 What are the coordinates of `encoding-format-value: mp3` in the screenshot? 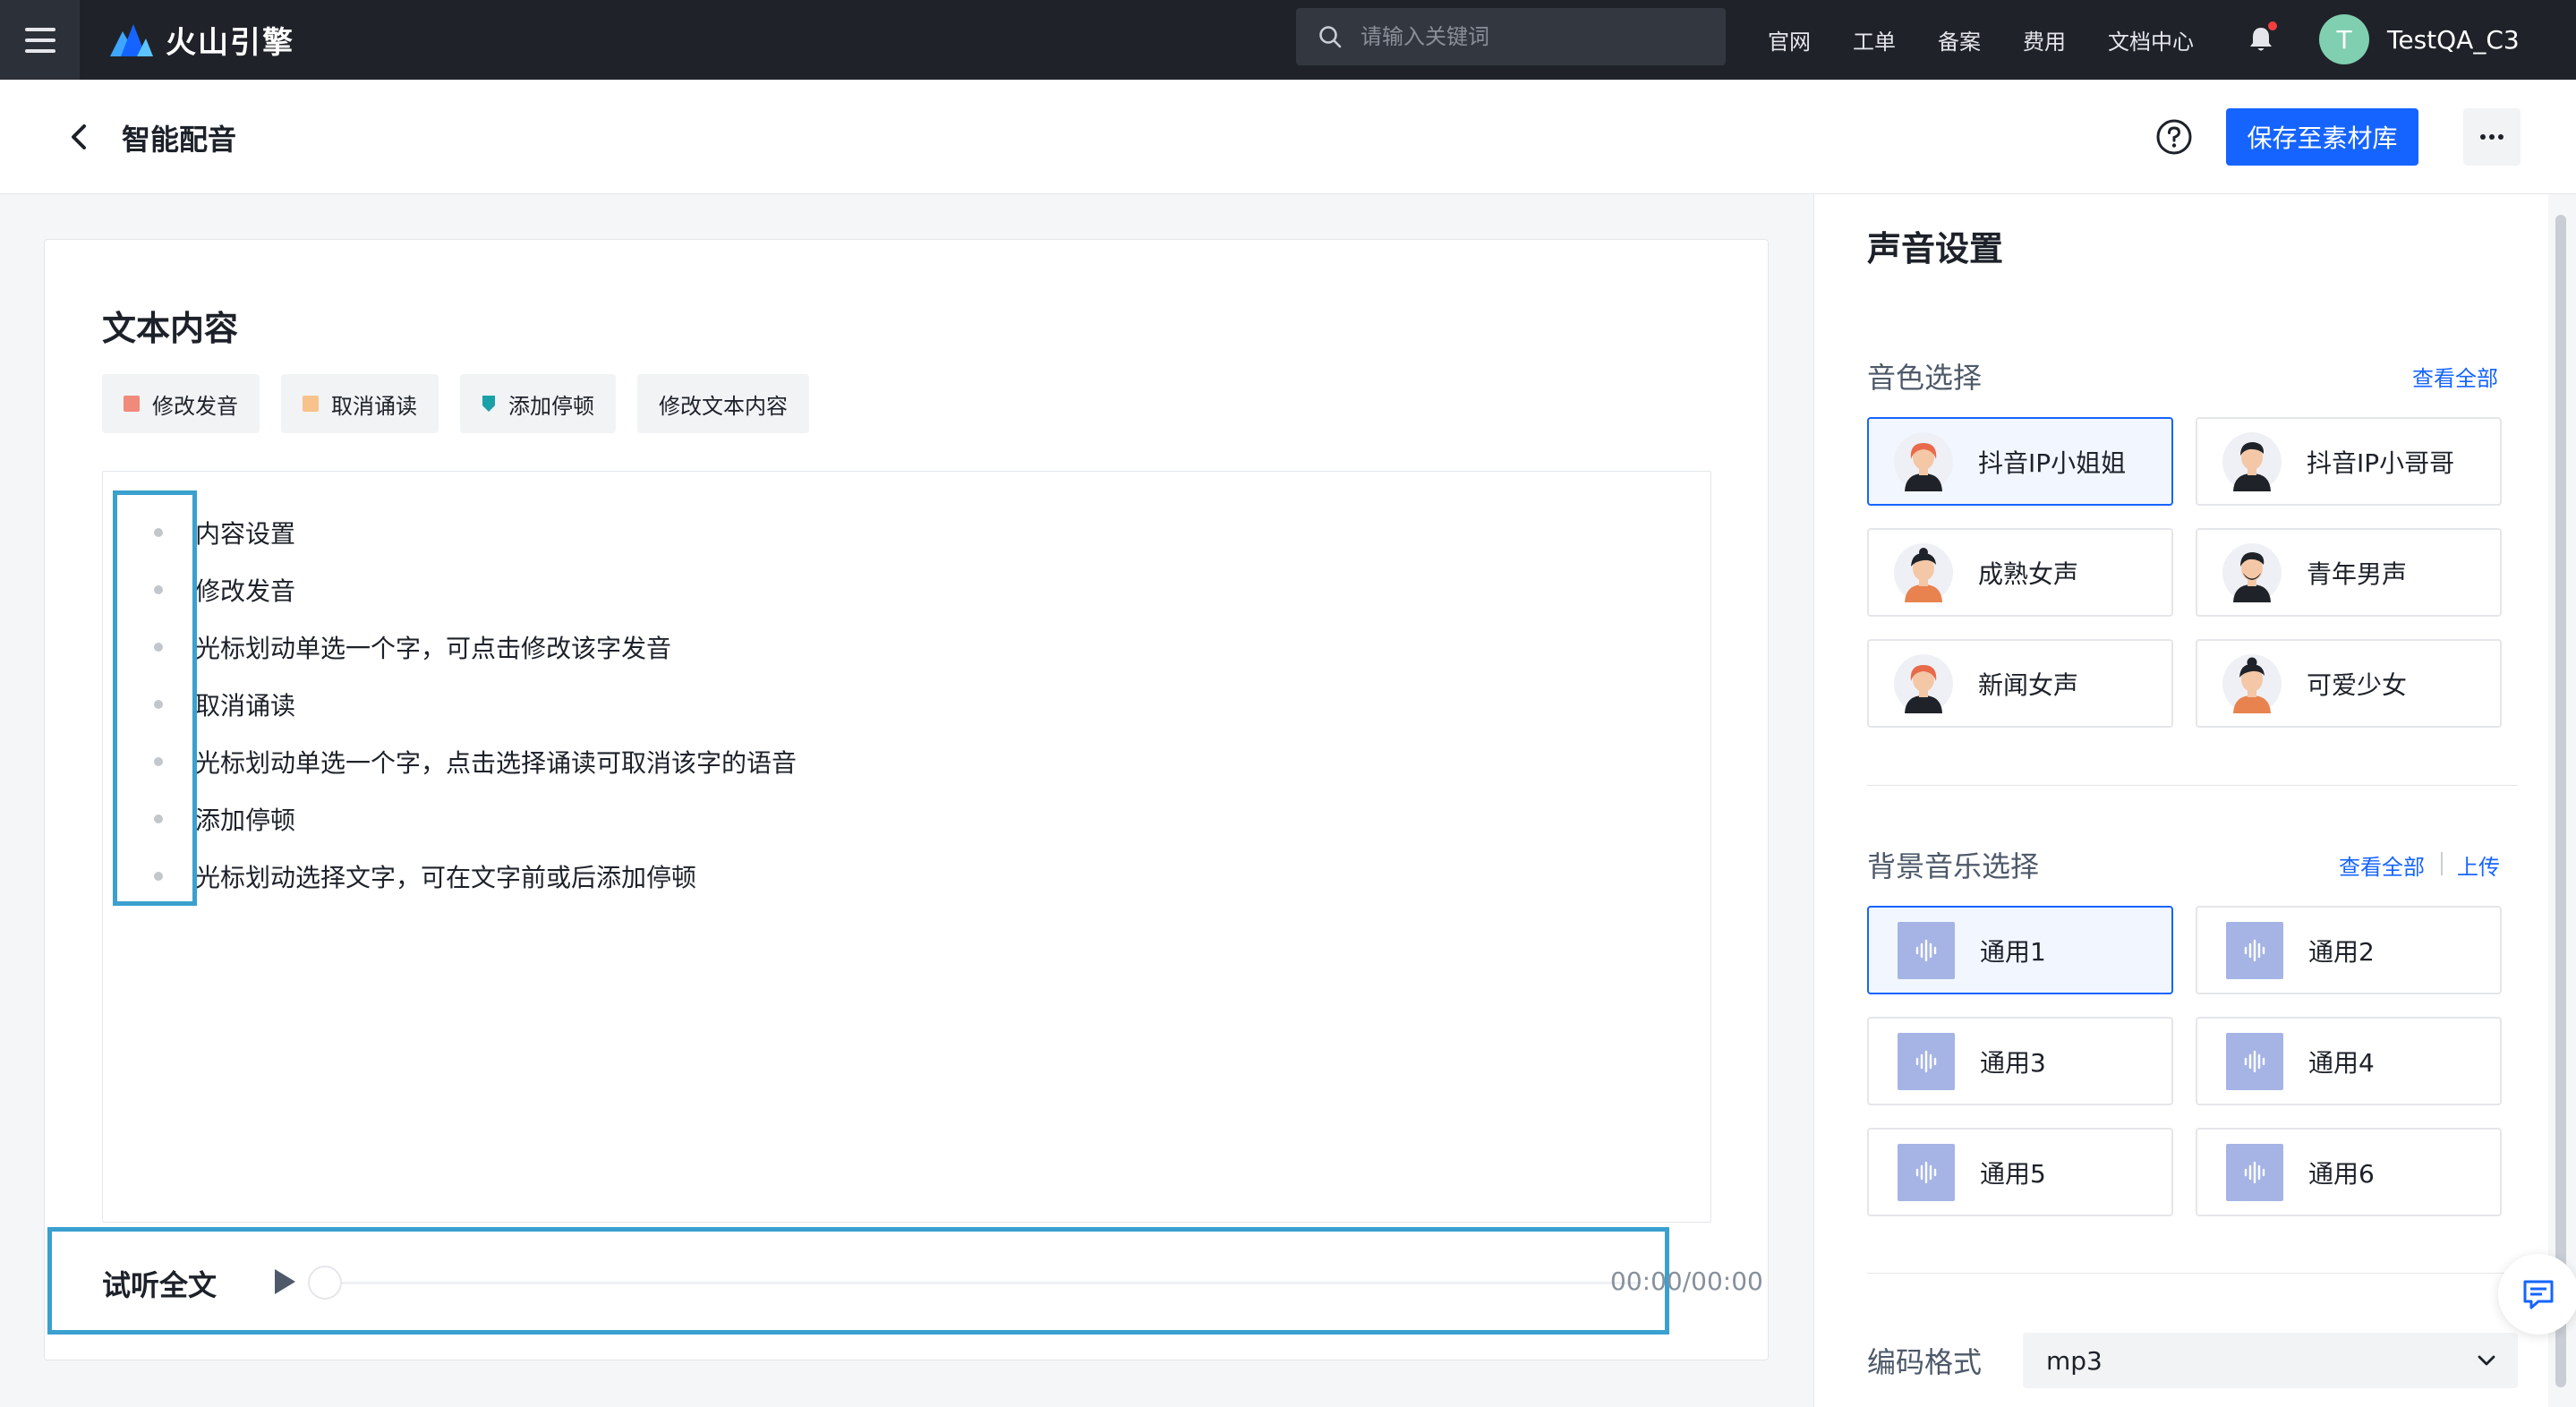 It's located at (2074, 1360).